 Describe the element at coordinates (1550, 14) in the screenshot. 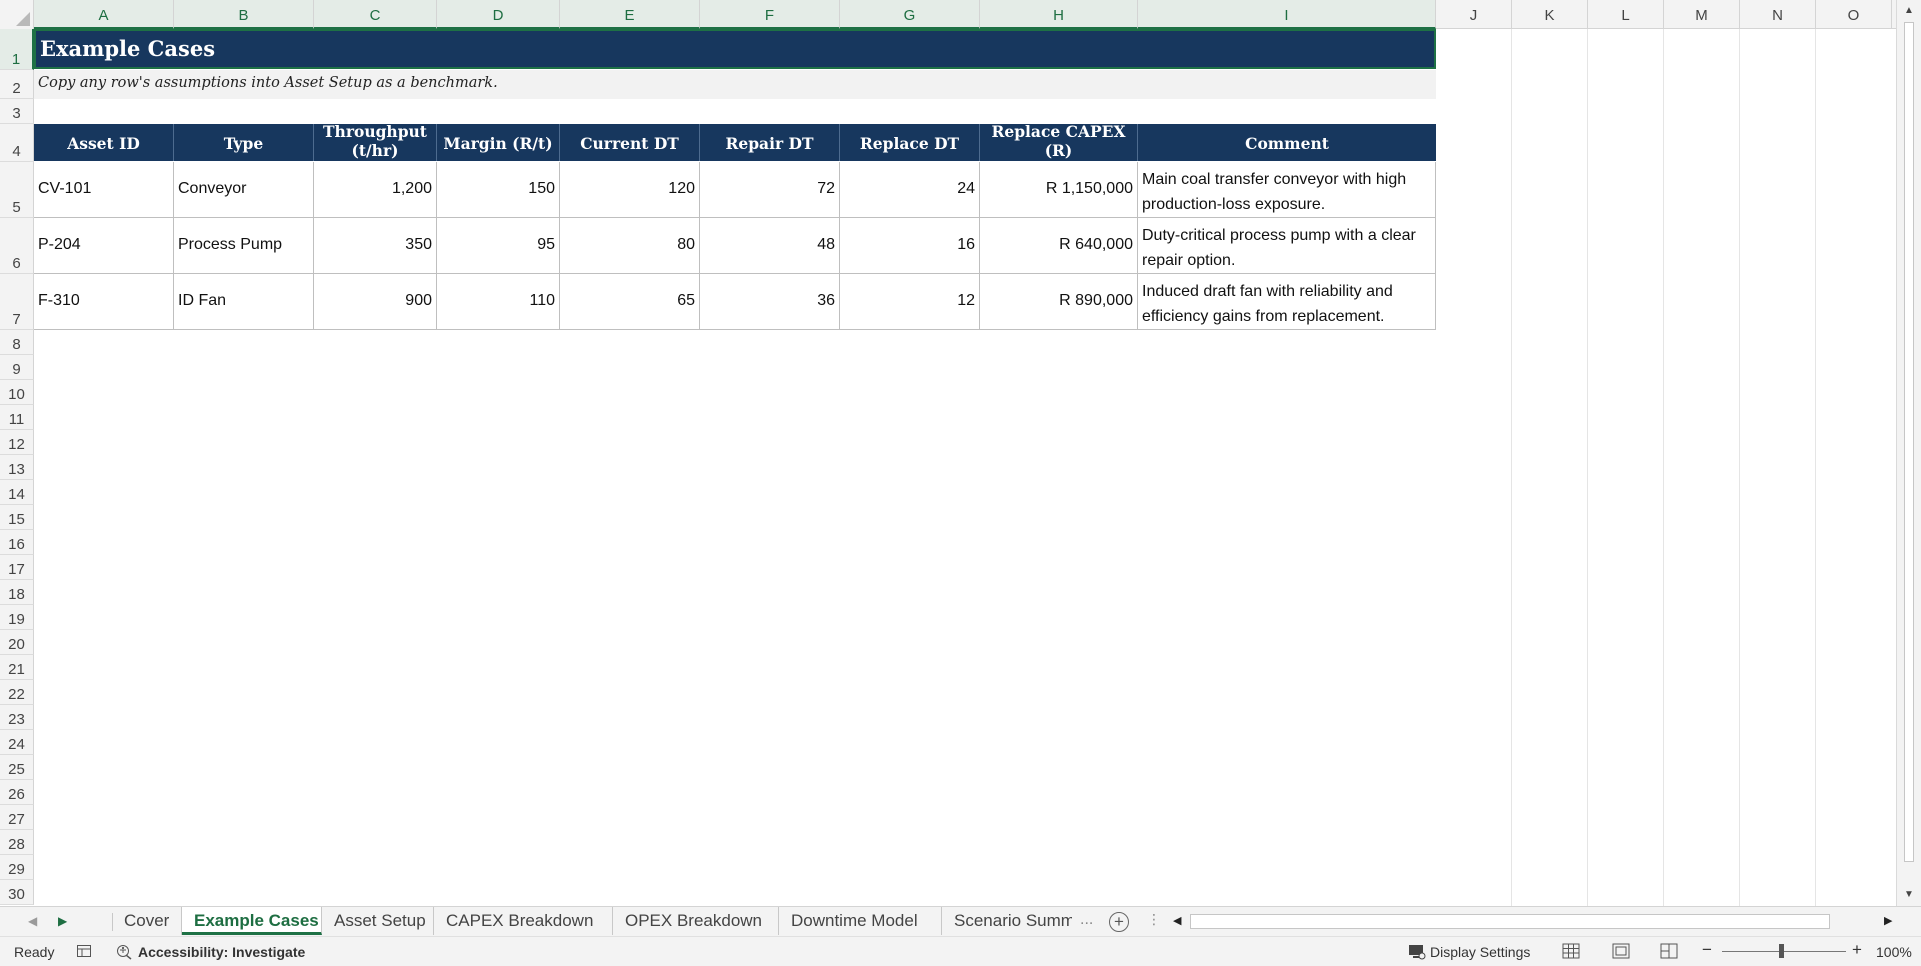

I see `column-header-k: K` at that location.